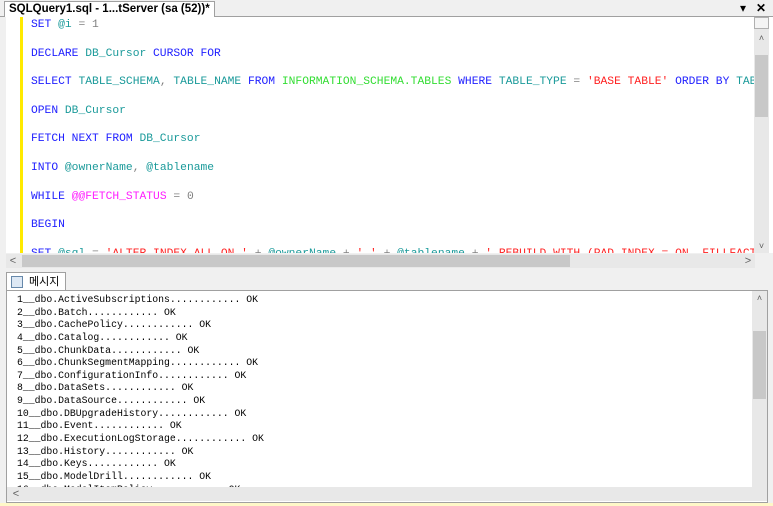 This screenshot has width=773, height=506. Describe the element at coordinates (748, 261) in the screenshot. I see `scroll-right-icon: >` at that location.